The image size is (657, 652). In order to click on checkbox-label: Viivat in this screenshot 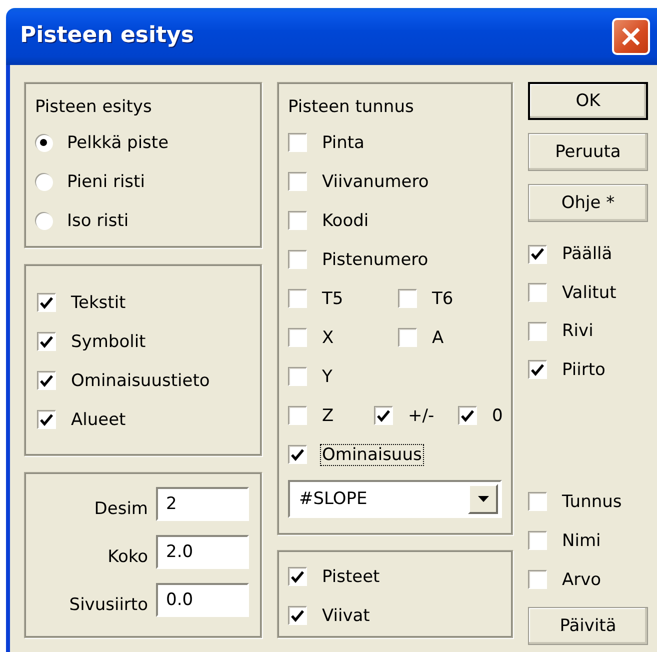, I will do `click(346, 616)`.